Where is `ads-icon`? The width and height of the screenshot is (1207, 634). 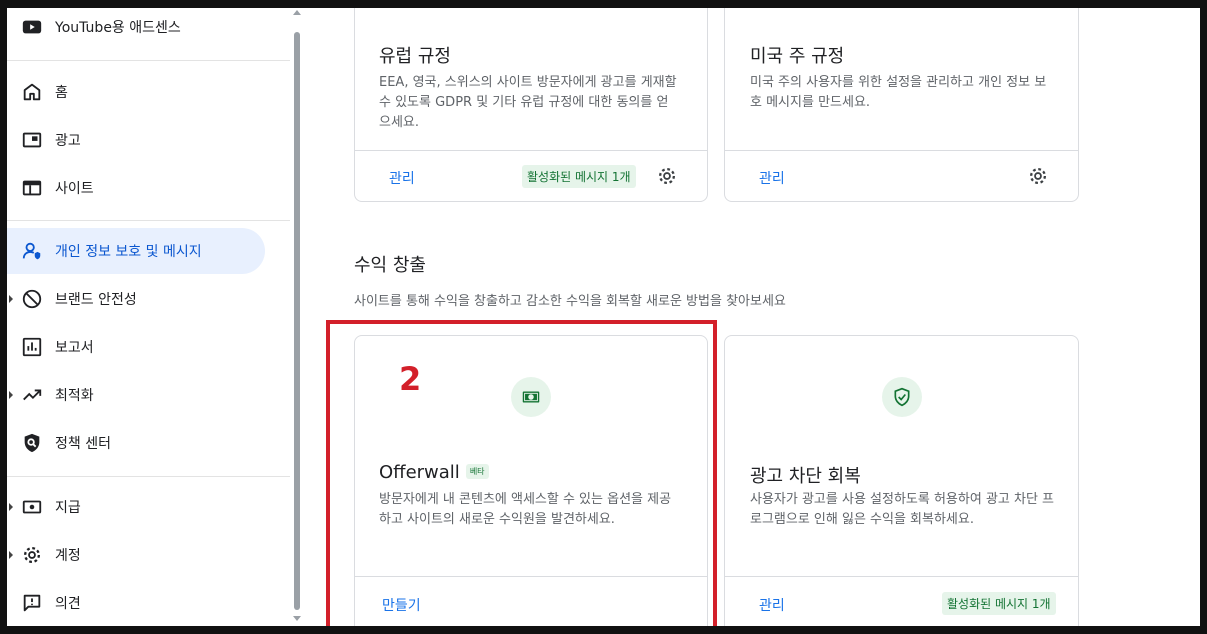
ads-icon is located at coordinates (32, 140).